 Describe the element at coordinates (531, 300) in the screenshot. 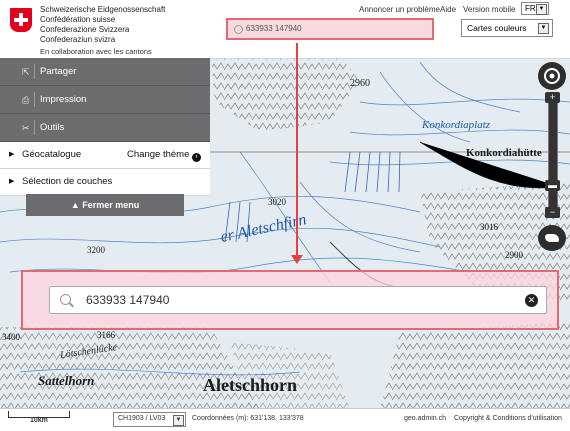

I see `clear-search-icon: ✕` at that location.